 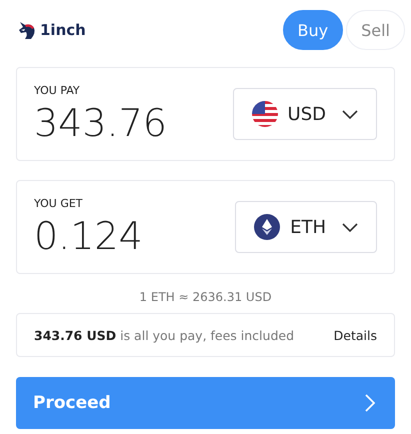 What do you see at coordinates (370, 403) in the screenshot?
I see `chevron-right-icon` at bounding box center [370, 403].